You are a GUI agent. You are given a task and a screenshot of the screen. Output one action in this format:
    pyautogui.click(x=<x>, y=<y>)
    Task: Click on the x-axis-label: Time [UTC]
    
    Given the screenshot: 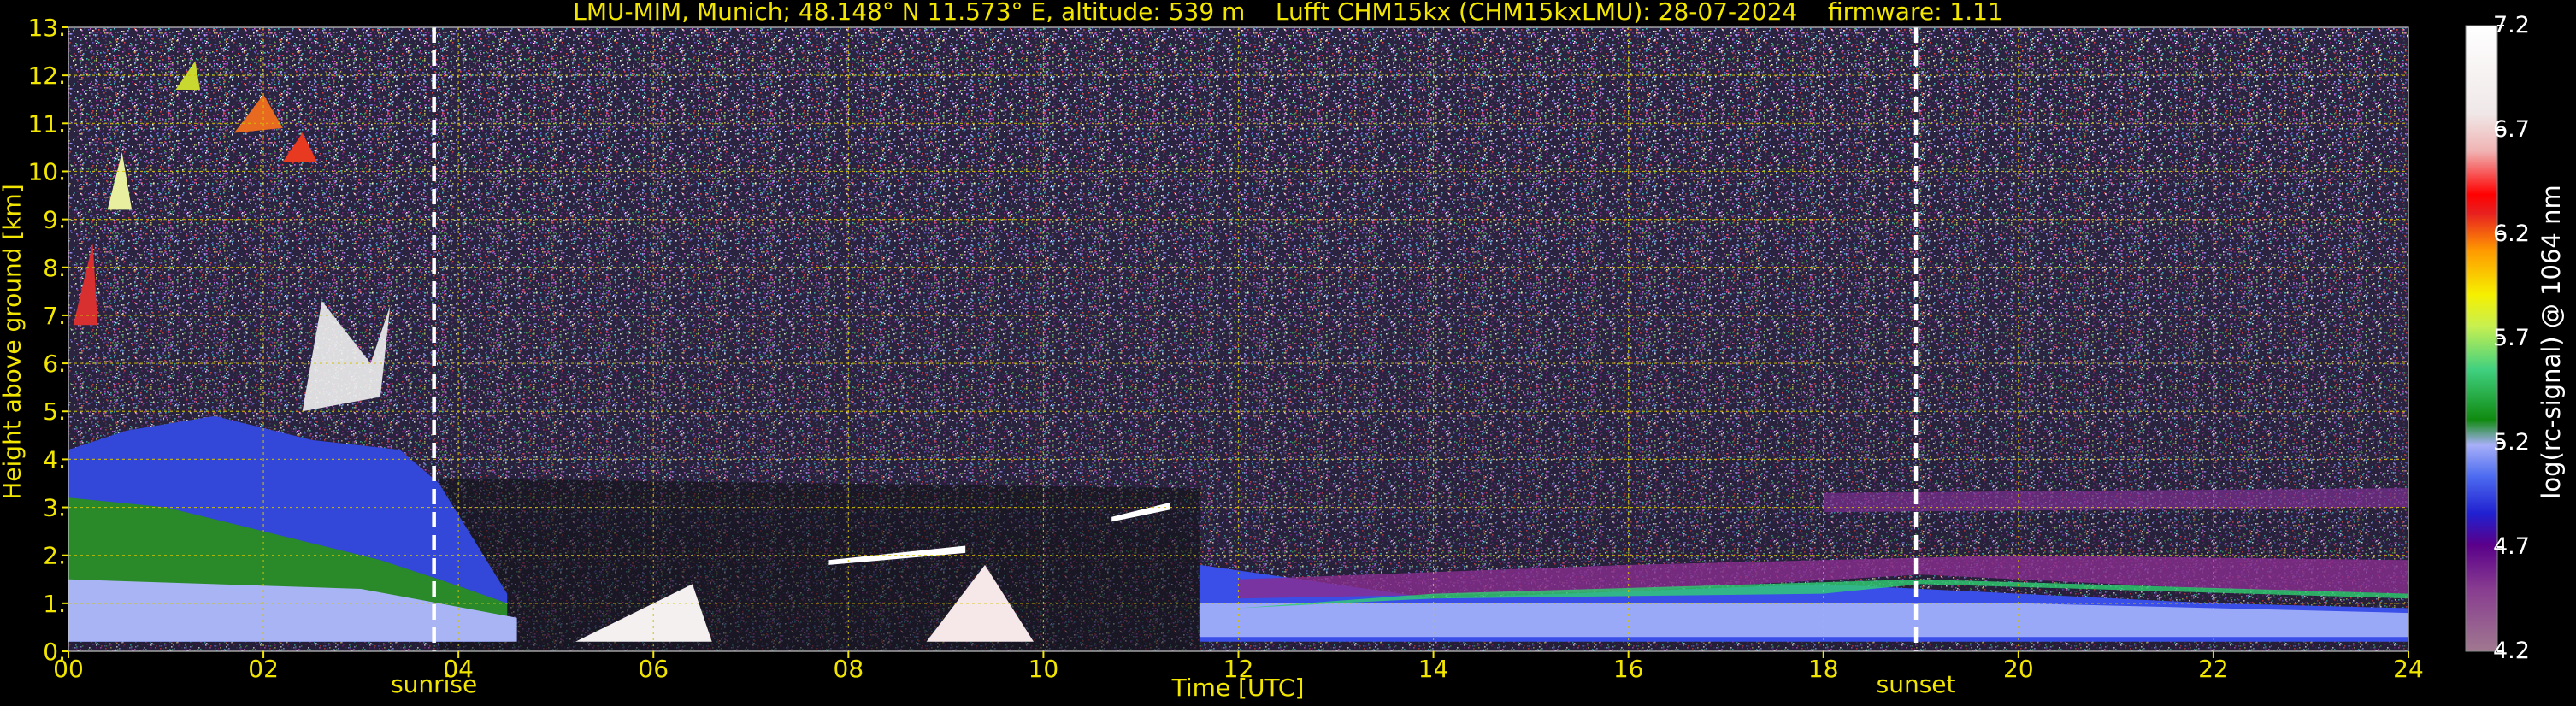 What is the action you would take?
    pyautogui.click(x=1238, y=688)
    